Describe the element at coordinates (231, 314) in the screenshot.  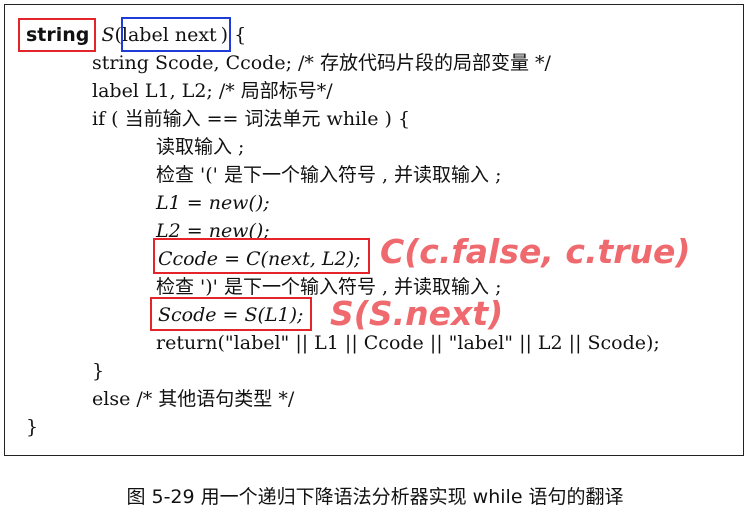
I see `s-call-highlight` at that location.